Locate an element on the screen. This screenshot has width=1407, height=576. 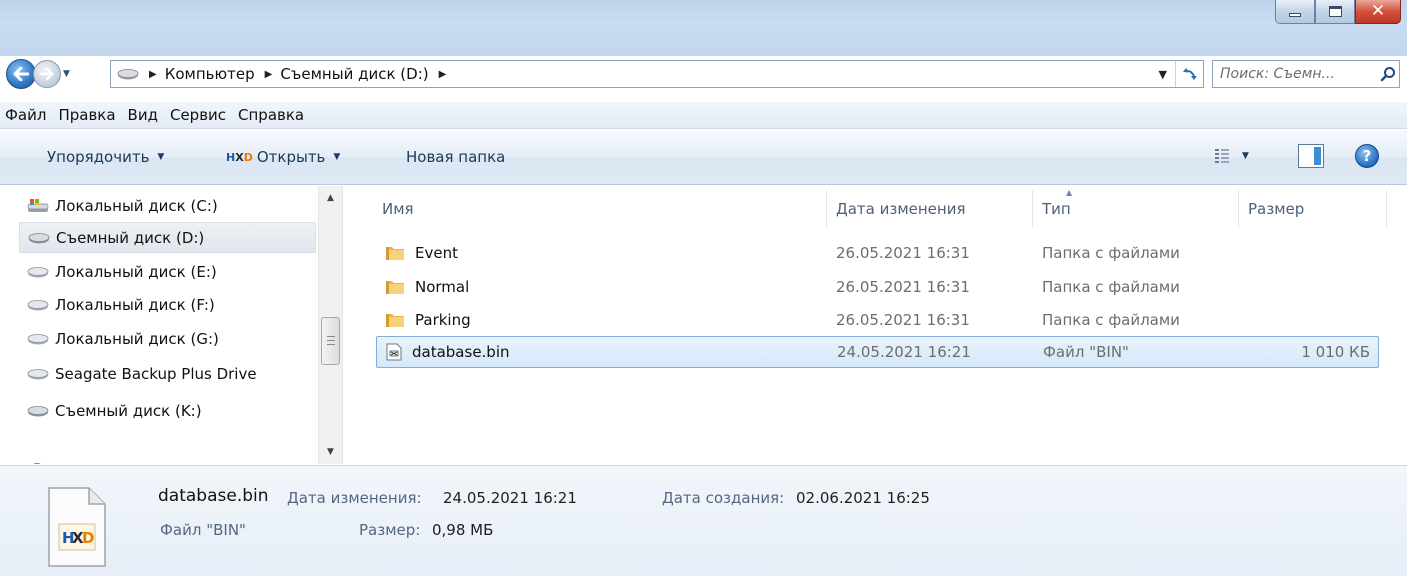
organize-label: Упорядочить is located at coordinates (98, 157).